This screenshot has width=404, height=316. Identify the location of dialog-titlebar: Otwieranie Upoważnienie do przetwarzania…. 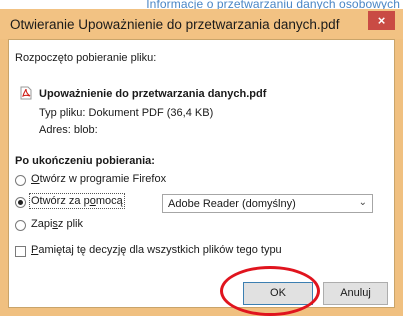
(201, 24).